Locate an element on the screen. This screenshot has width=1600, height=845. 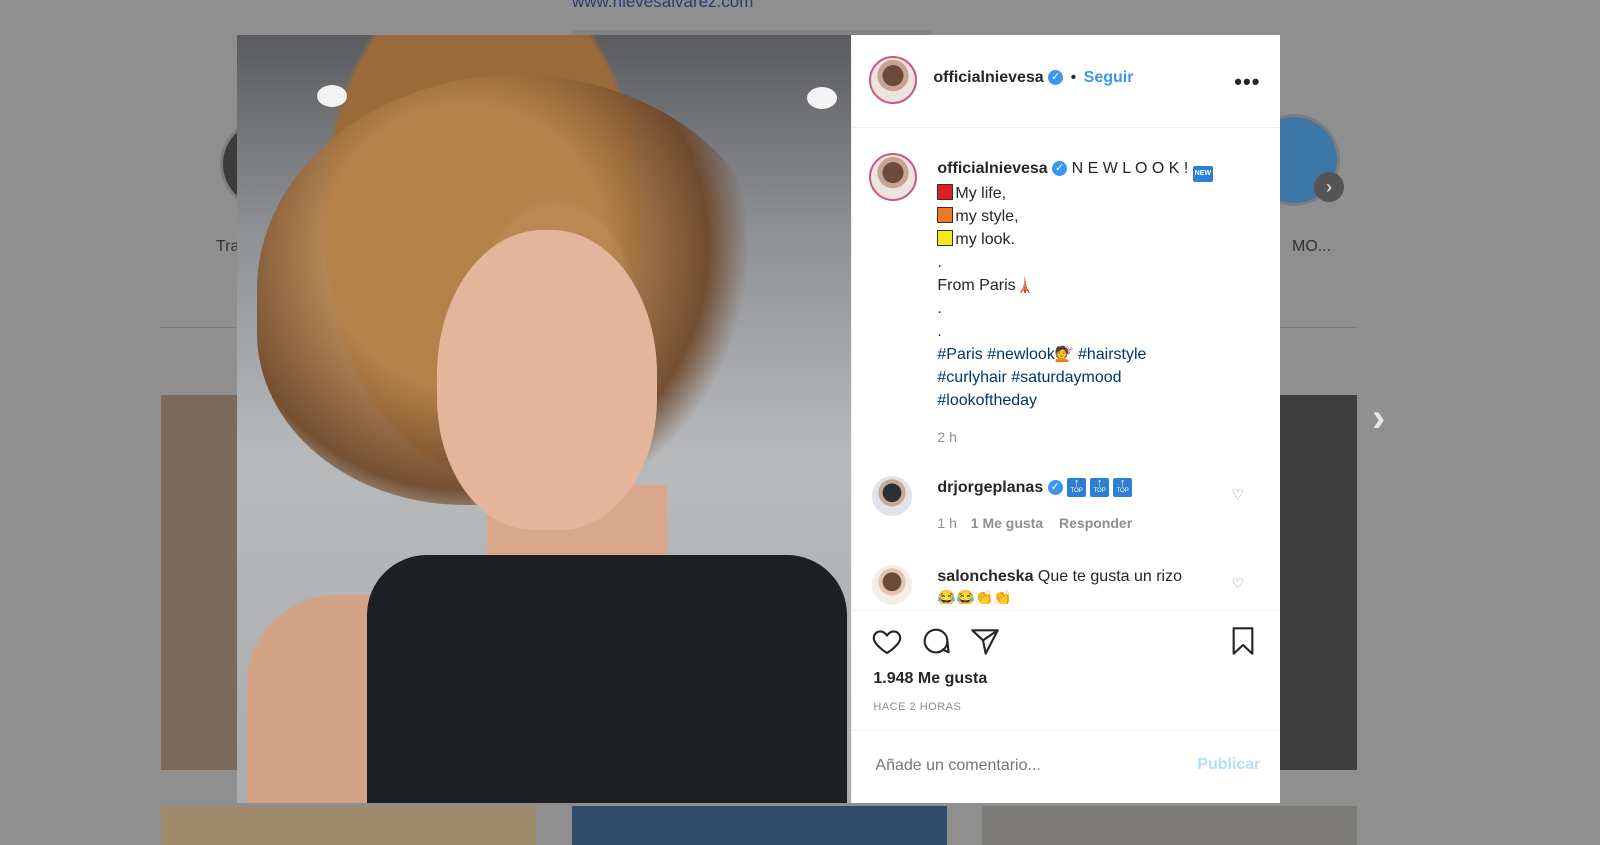
caption-line: my style, is located at coordinates (987, 216).